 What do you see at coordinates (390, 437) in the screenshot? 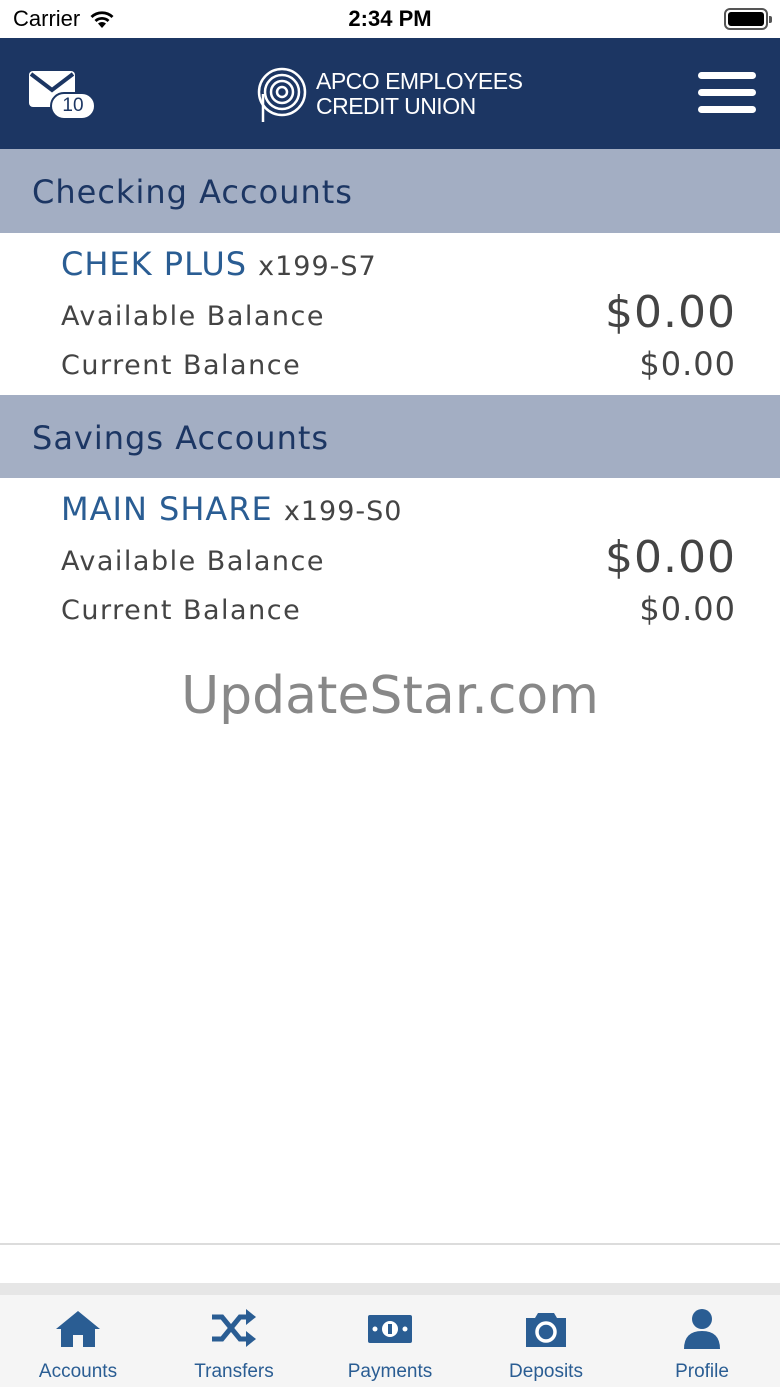
I see `savings-section-header: Savings Accounts` at bounding box center [390, 437].